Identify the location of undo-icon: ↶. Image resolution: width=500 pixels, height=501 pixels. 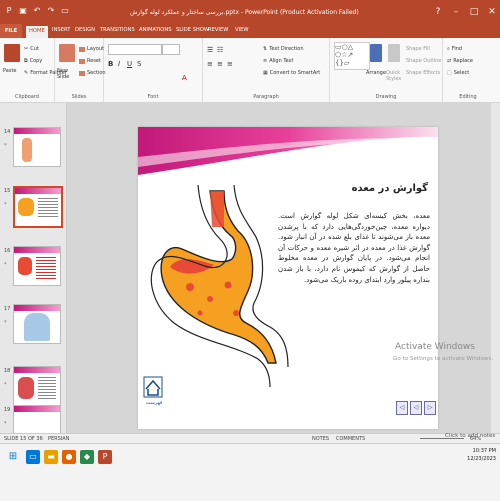
(37, 11).